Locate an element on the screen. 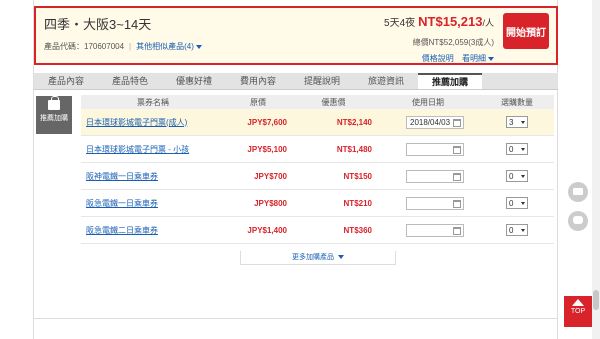 The height and width of the screenshot is (339, 600). date-value: 2018/04/03 is located at coordinates (430, 122).